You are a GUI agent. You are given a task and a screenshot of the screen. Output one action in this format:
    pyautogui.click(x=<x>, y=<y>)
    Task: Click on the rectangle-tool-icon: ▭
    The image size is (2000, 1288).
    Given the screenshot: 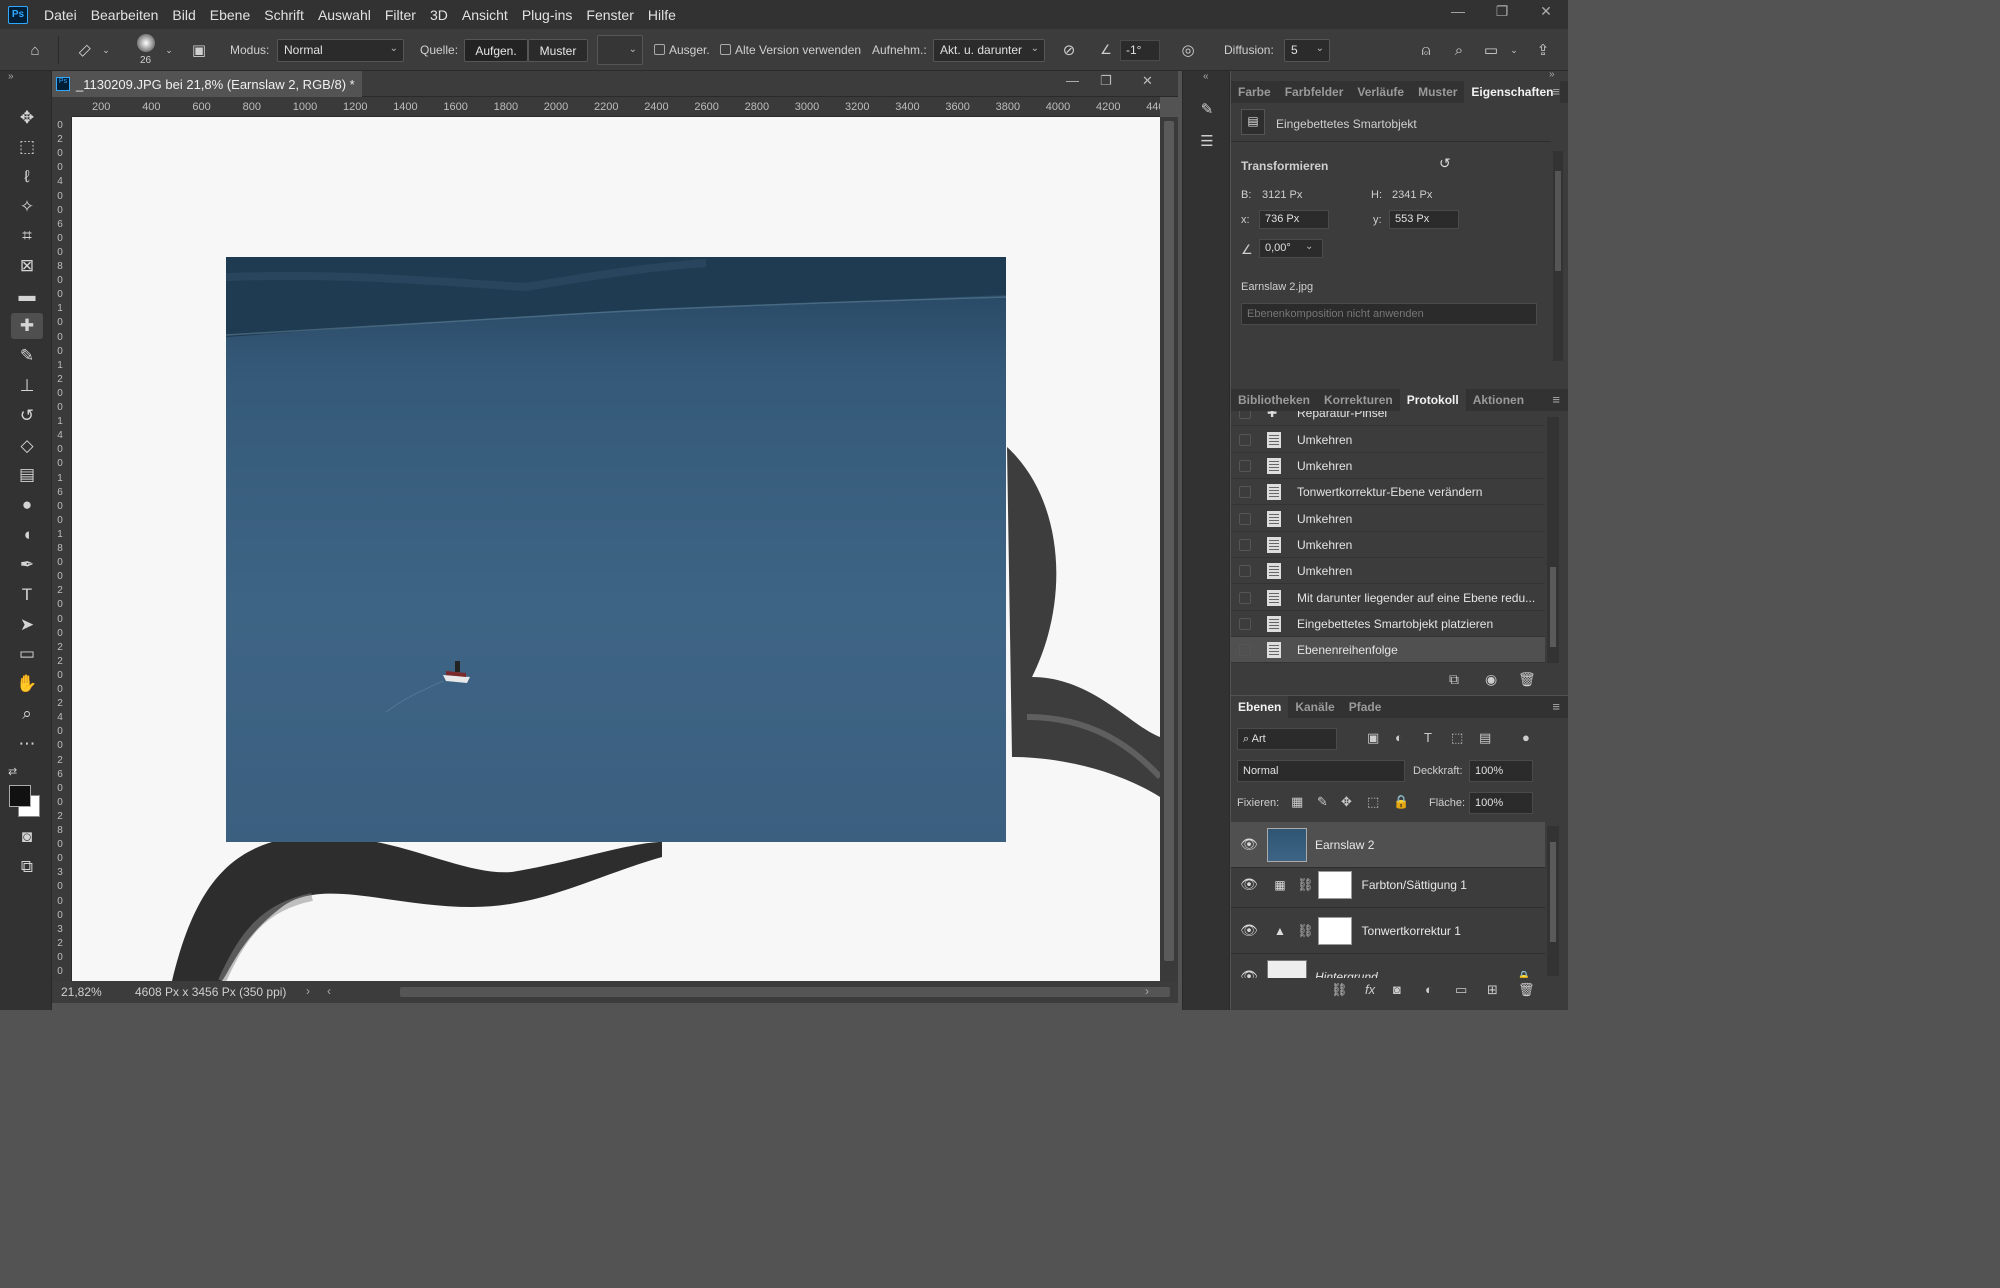 What is the action you would take?
    pyautogui.click(x=27, y=654)
    